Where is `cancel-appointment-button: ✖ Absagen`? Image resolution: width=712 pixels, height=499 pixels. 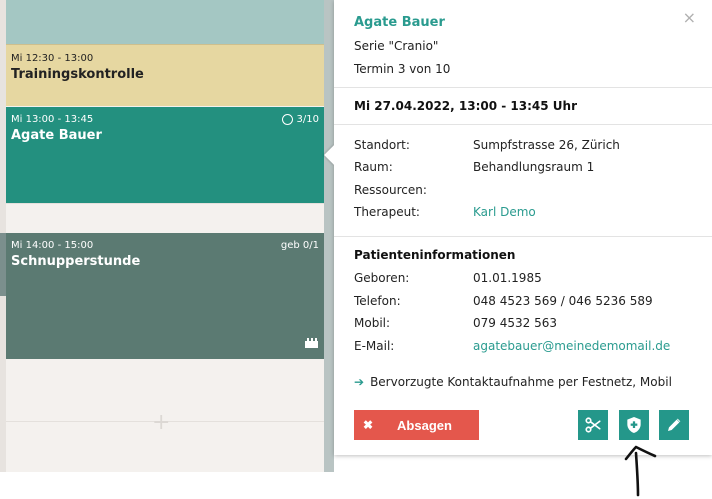 cancel-appointment-button: ✖ Absagen is located at coordinates (416, 425).